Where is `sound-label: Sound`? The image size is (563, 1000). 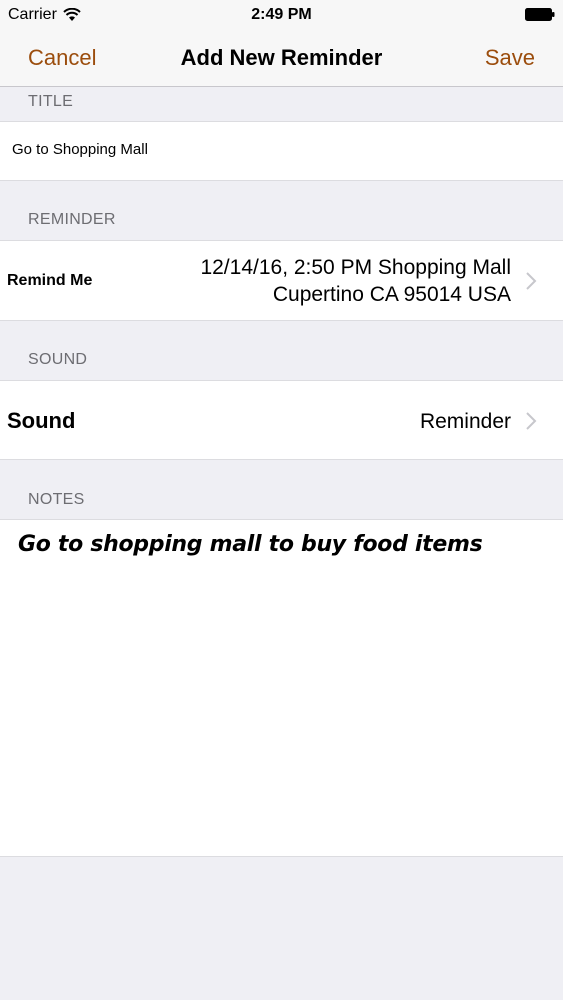 sound-label: Sound is located at coordinates (41, 420).